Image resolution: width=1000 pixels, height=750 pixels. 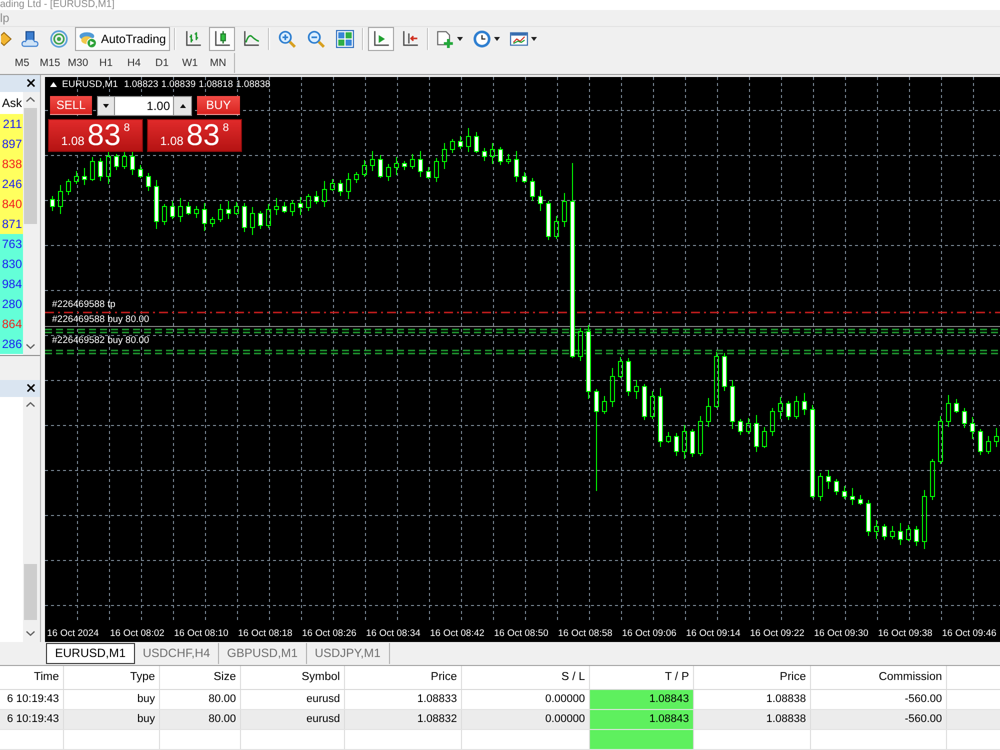 I want to click on price-value: 1.08838, so click(x=253, y=85).